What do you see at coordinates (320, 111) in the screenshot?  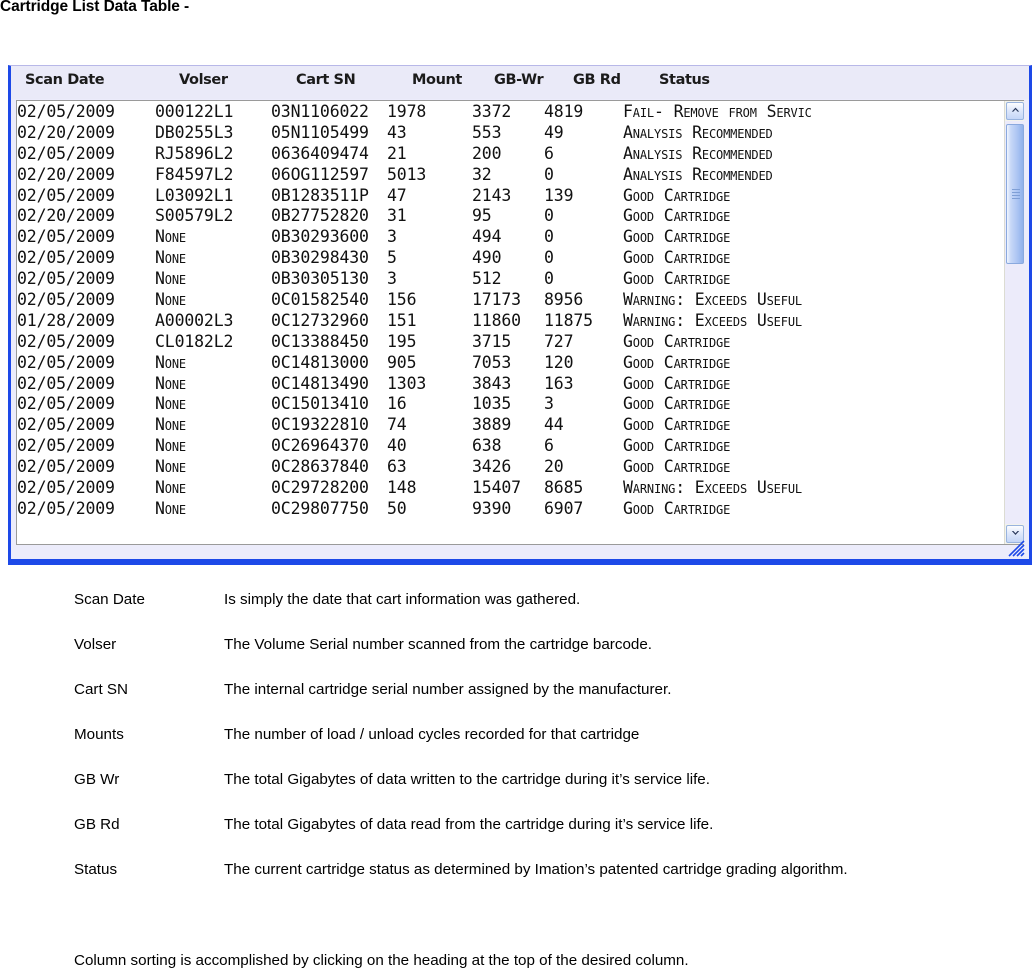 I see `cell-cart-sn: 03N1106022` at bounding box center [320, 111].